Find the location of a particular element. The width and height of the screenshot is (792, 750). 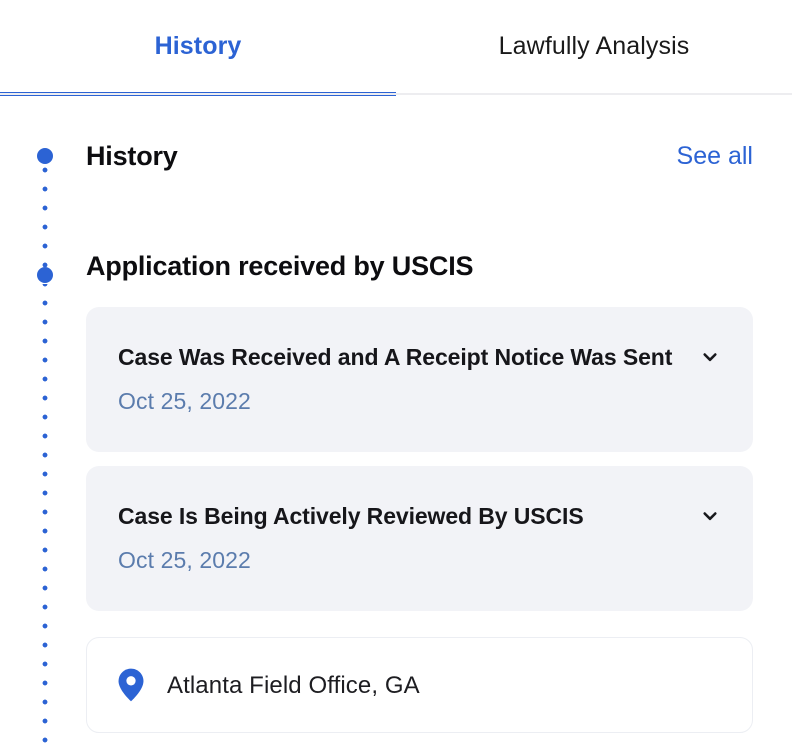

tab-history-label: History is located at coordinates (198, 46).